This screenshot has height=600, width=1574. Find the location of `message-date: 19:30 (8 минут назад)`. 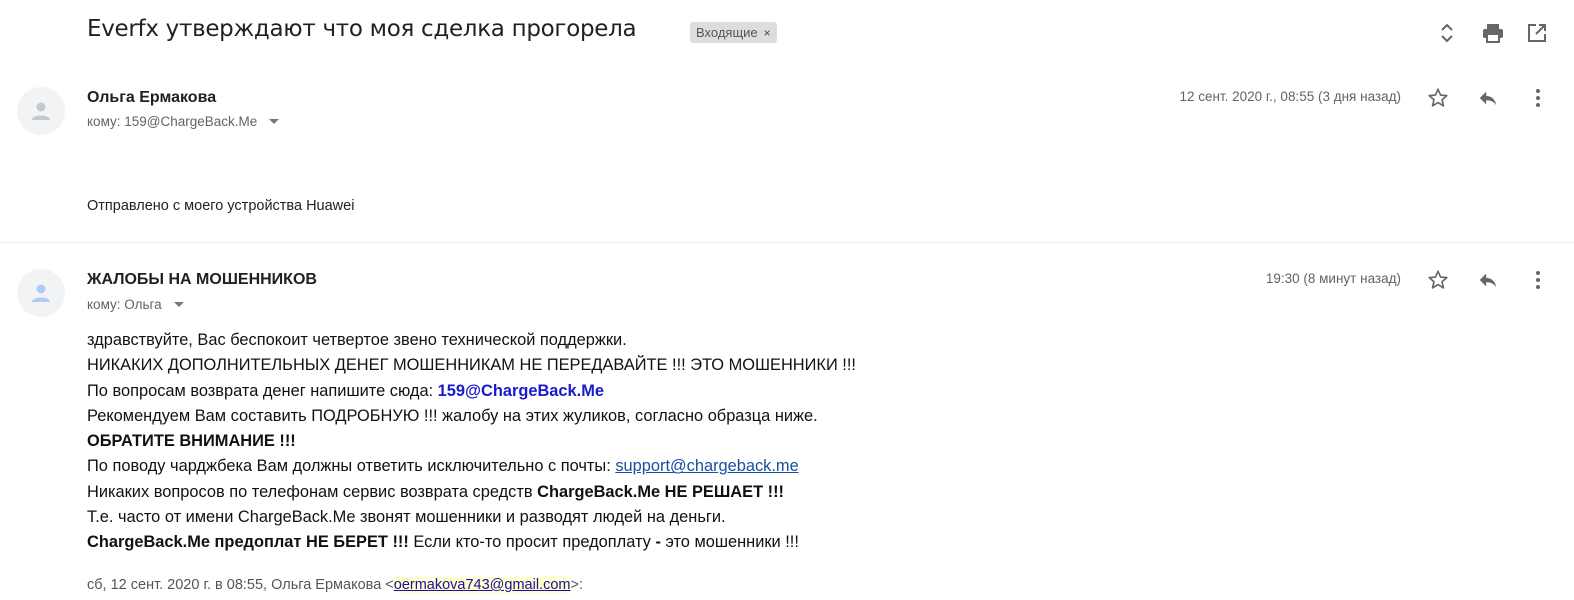

message-date: 19:30 (8 минут назад) is located at coordinates (1333, 278).